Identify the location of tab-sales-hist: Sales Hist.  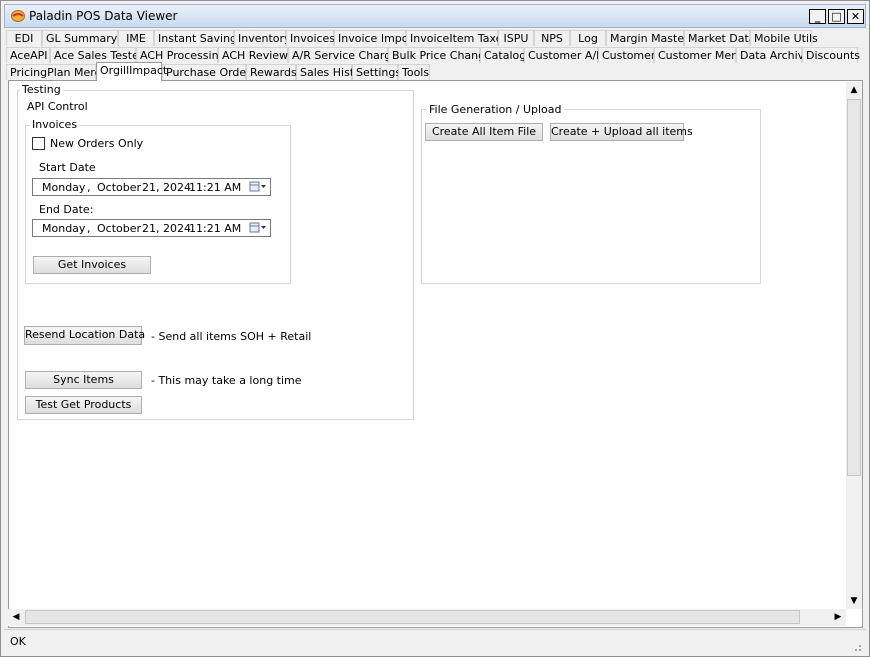
(325, 72).